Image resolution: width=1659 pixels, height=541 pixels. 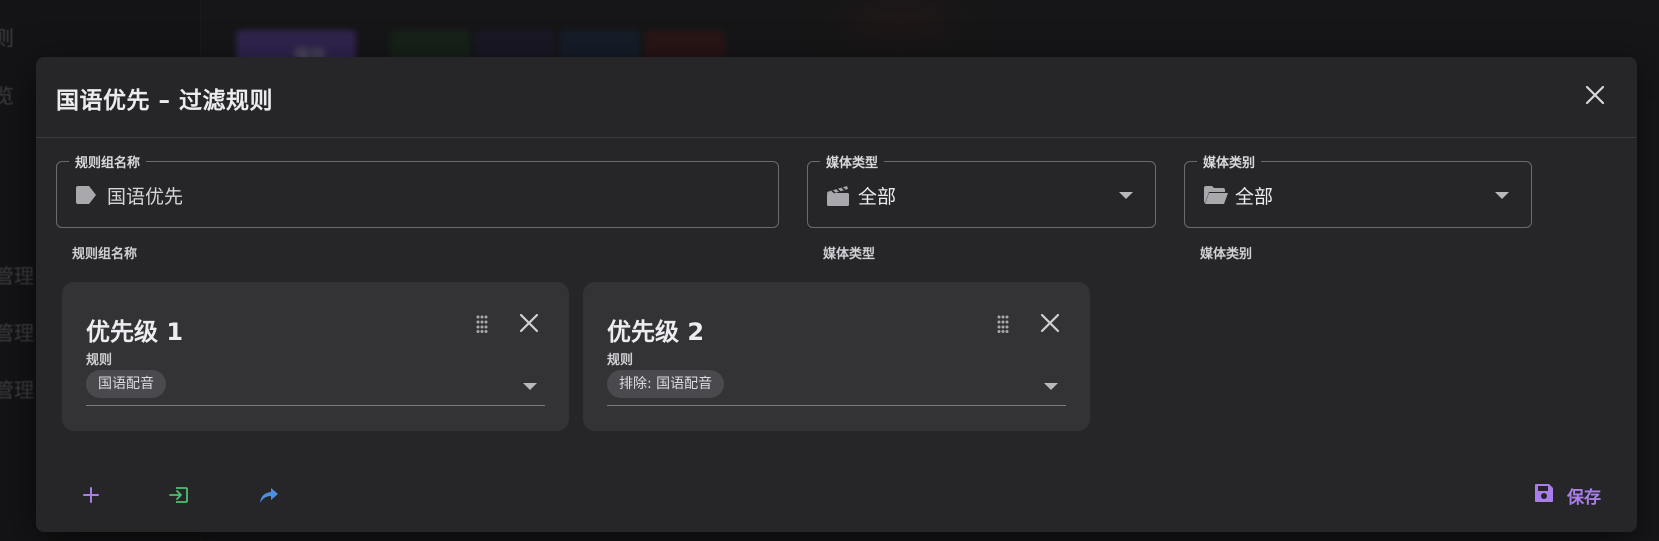 What do you see at coordinates (135, 332) in the screenshot?
I see `priority-title: 优先级 1` at bounding box center [135, 332].